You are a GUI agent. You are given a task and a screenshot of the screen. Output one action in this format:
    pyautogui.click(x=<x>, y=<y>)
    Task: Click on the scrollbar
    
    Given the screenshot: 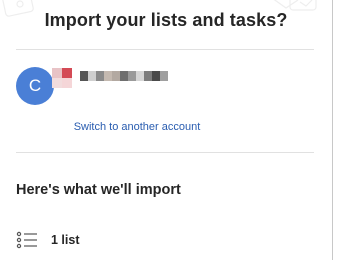 What is the action you would take?
    pyautogui.click(x=340, y=130)
    